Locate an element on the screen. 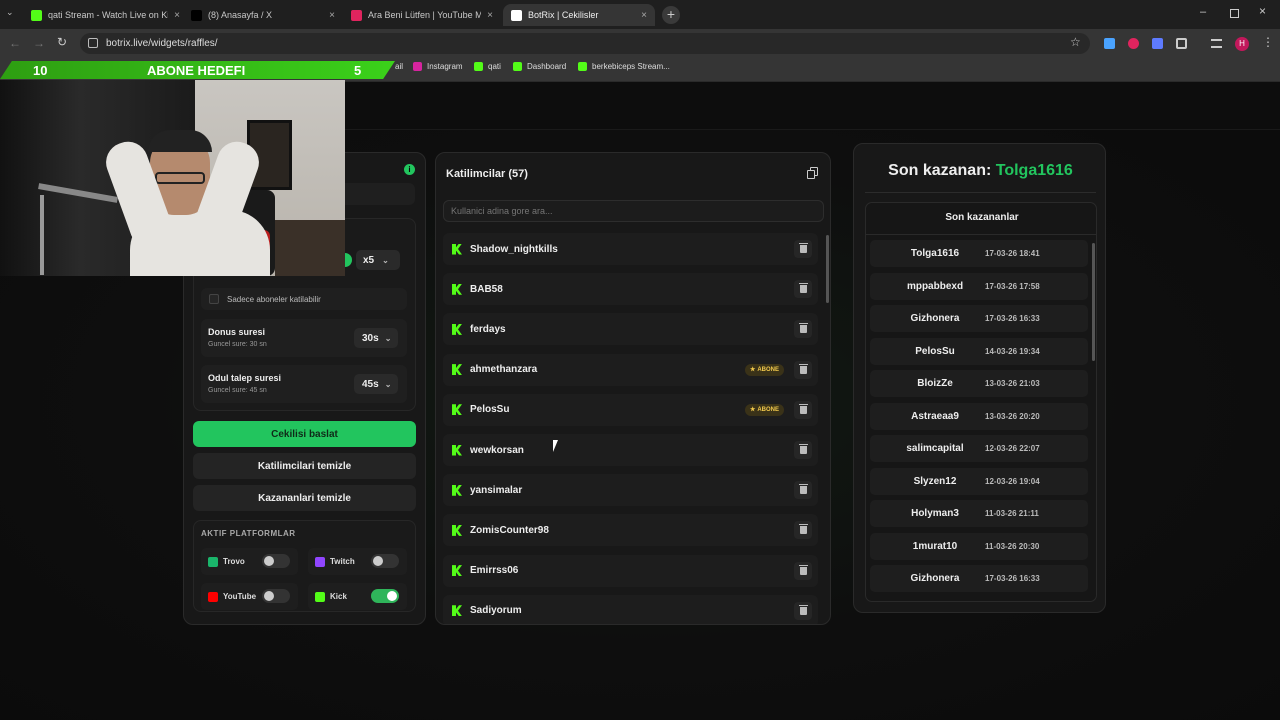  start-raffle-button: Cekilisi baslat is located at coordinates (304, 434).